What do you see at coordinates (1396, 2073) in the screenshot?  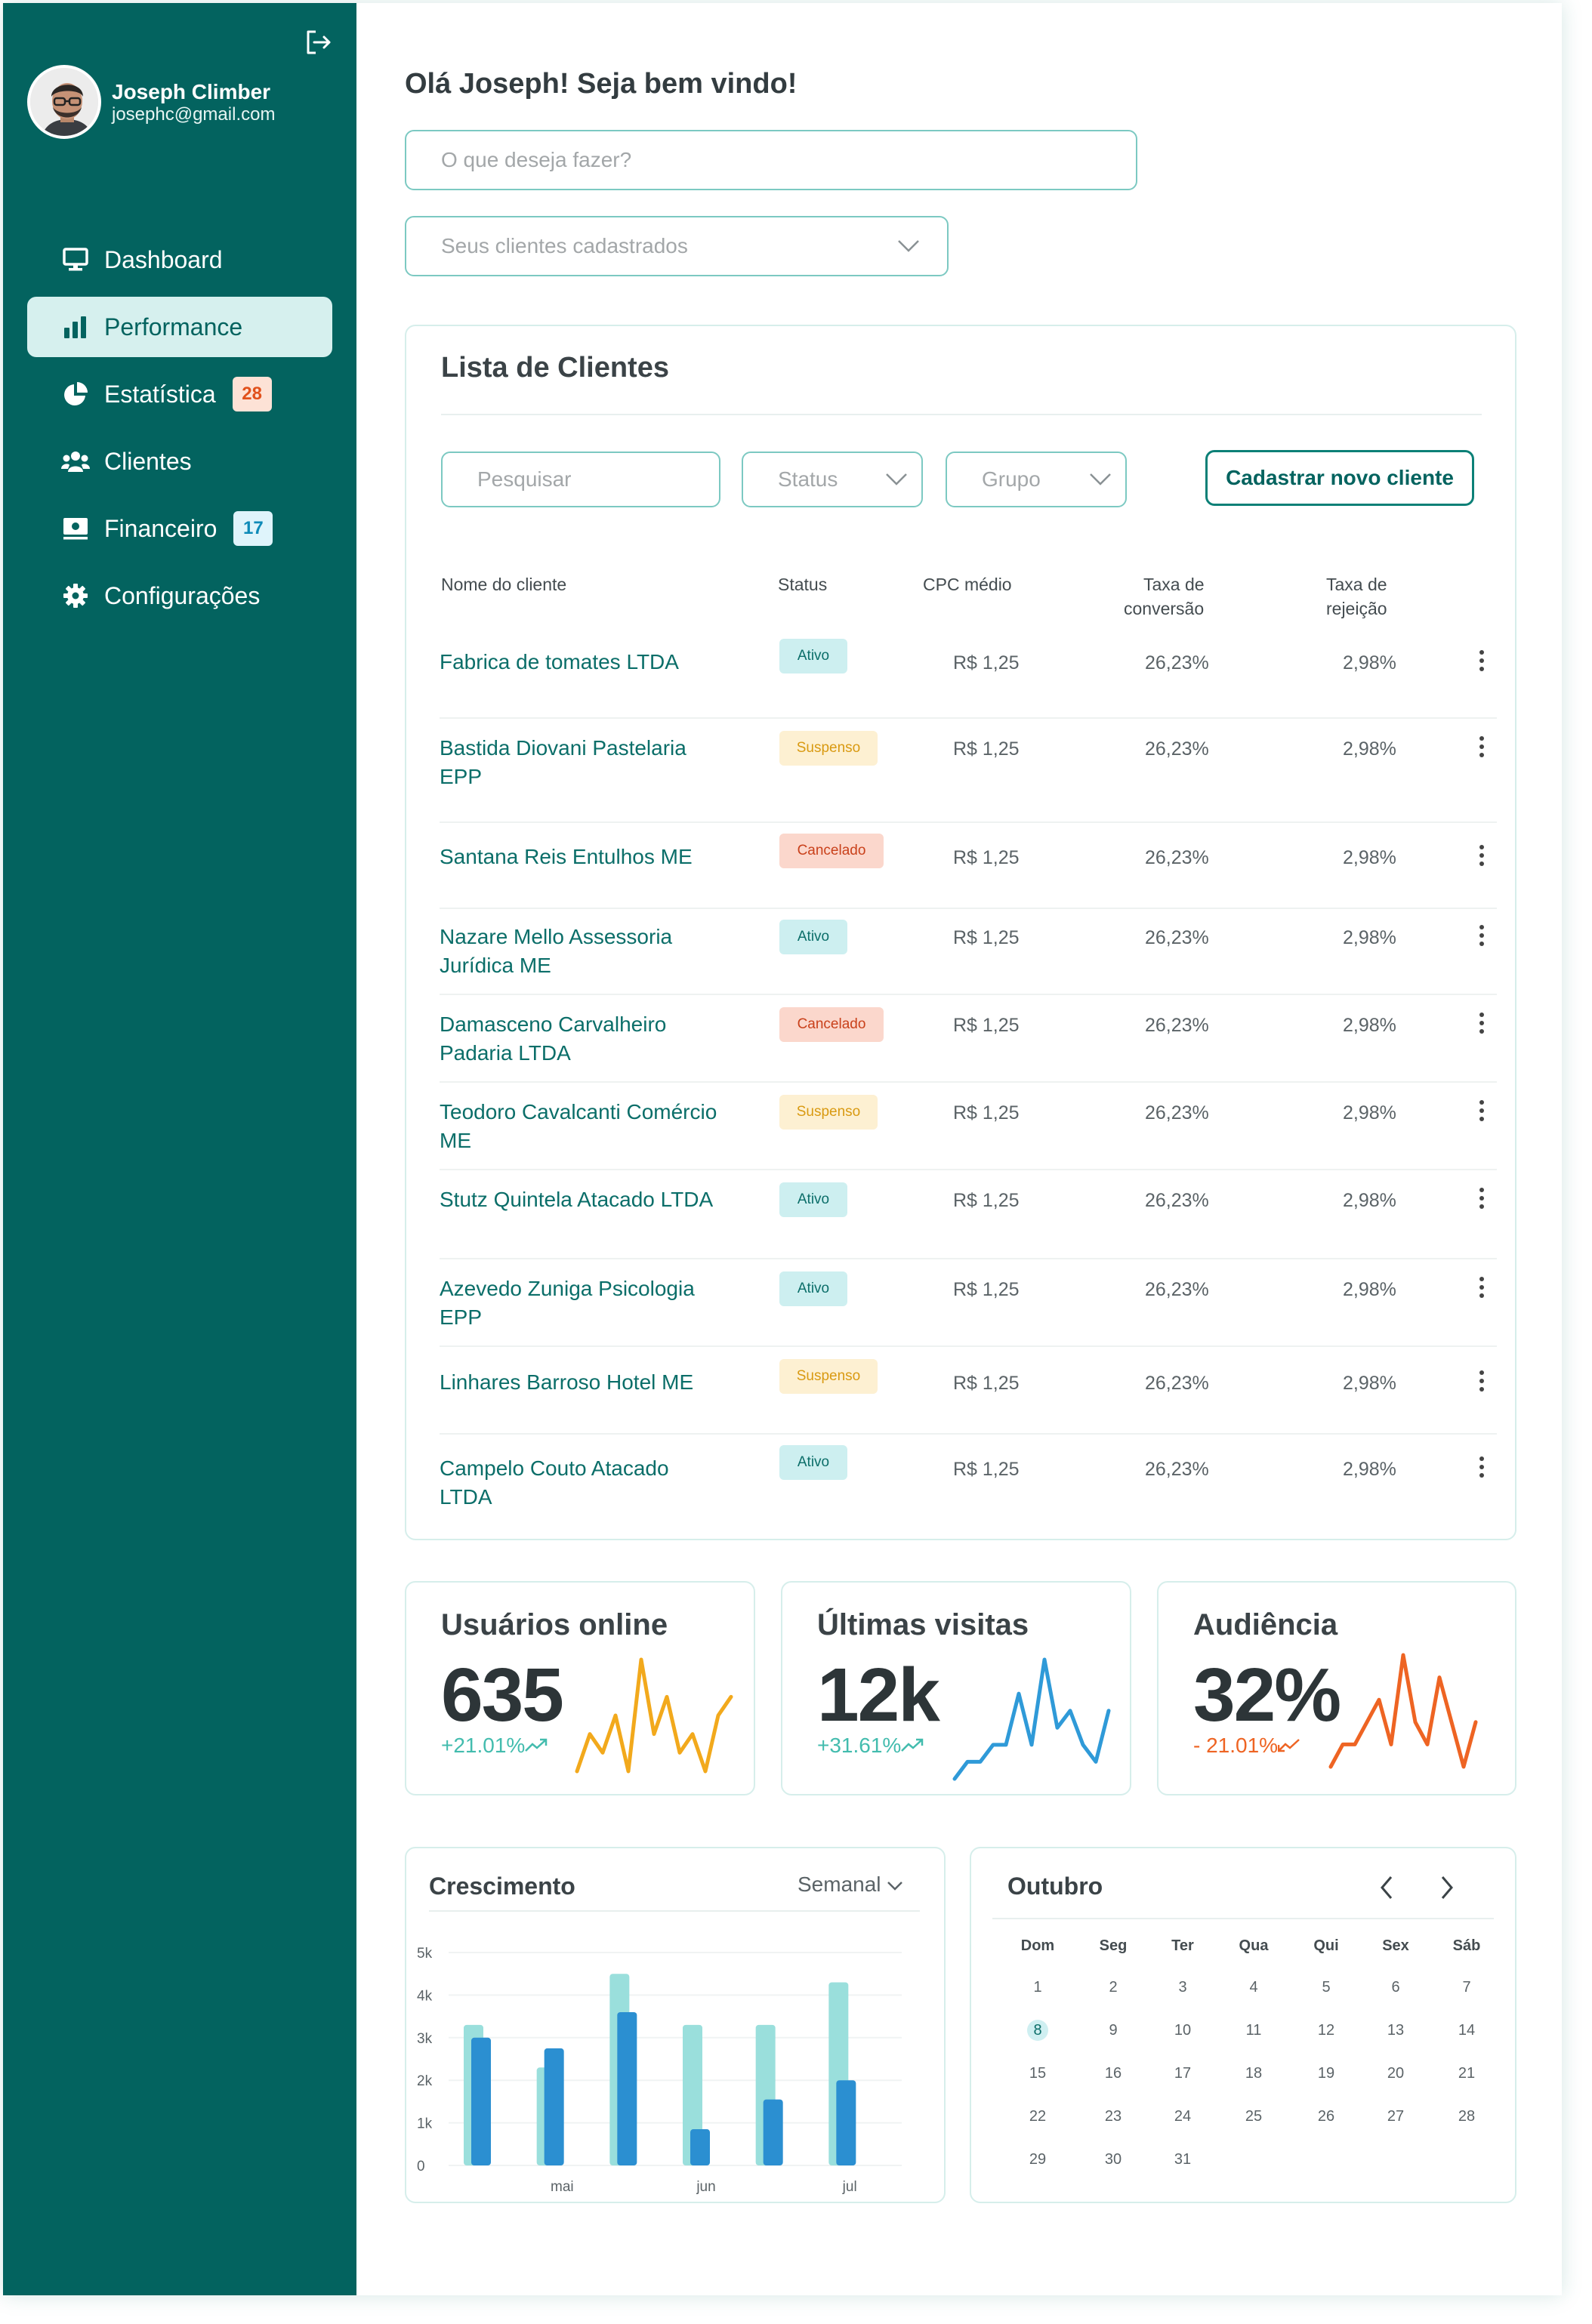 I see `calendar-day: 20` at bounding box center [1396, 2073].